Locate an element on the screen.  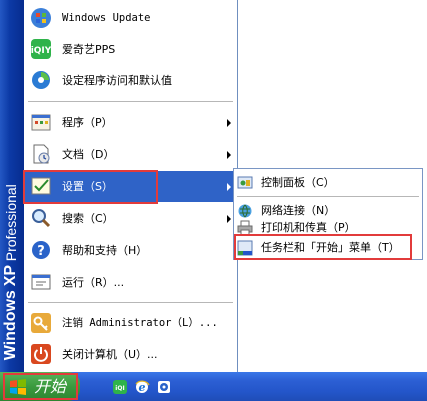
settings-icon is located at coordinates (41, 186).